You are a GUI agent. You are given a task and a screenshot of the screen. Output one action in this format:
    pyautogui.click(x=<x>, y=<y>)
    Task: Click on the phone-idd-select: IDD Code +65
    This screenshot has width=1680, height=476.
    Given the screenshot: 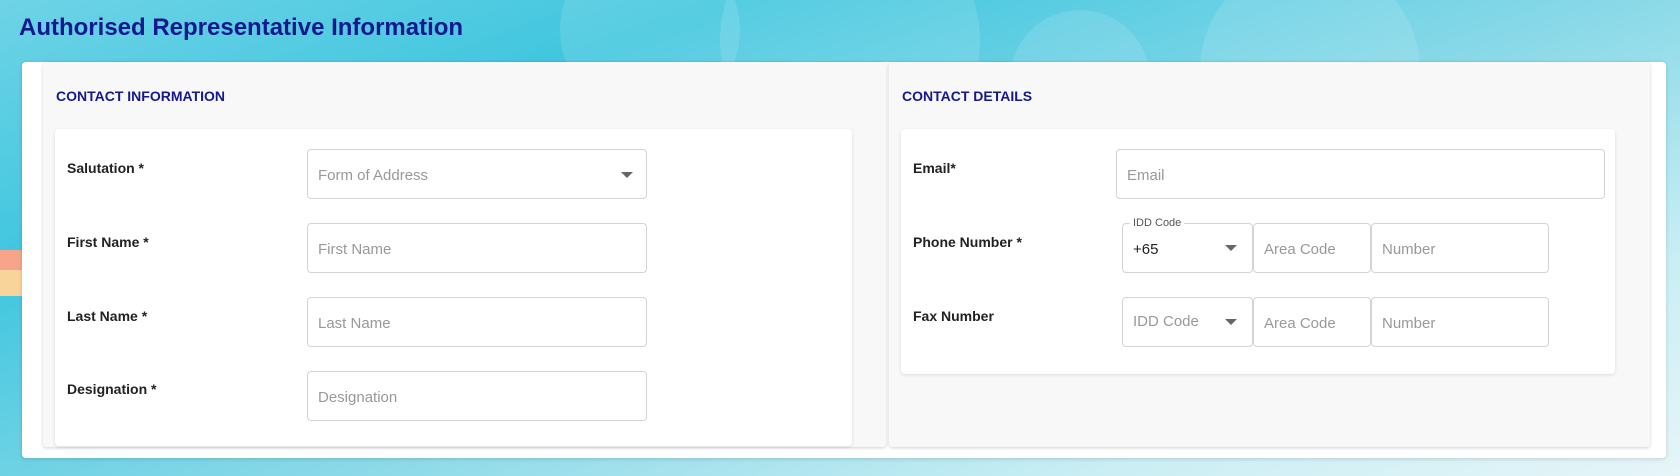 What is the action you would take?
    pyautogui.click(x=1187, y=245)
    